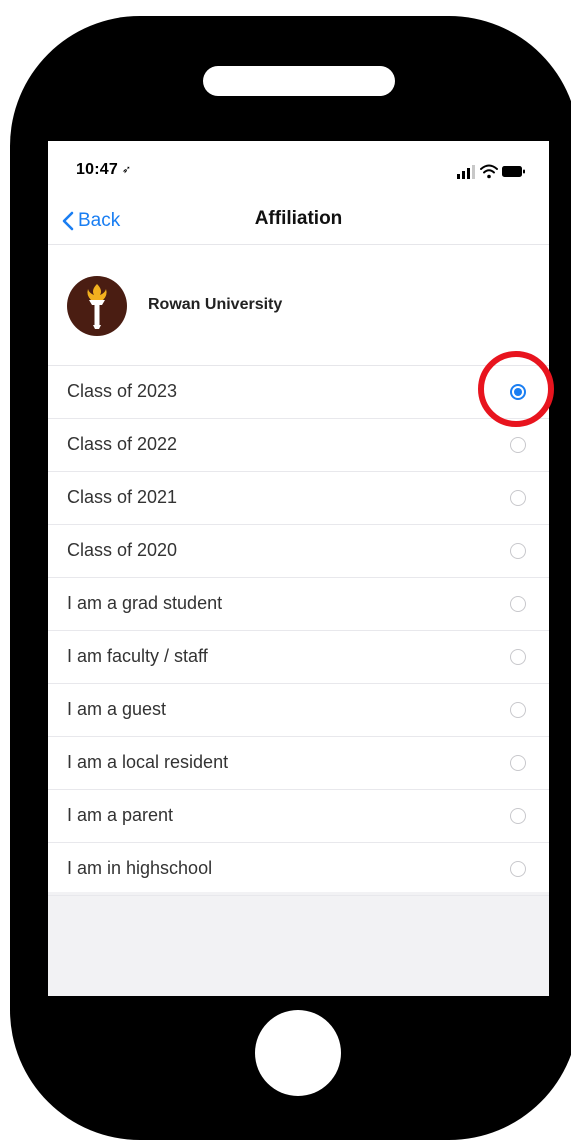 This screenshot has height=1140, width=571. Describe the element at coordinates (120, 815) in the screenshot. I see `option-label: I am a parent` at that location.